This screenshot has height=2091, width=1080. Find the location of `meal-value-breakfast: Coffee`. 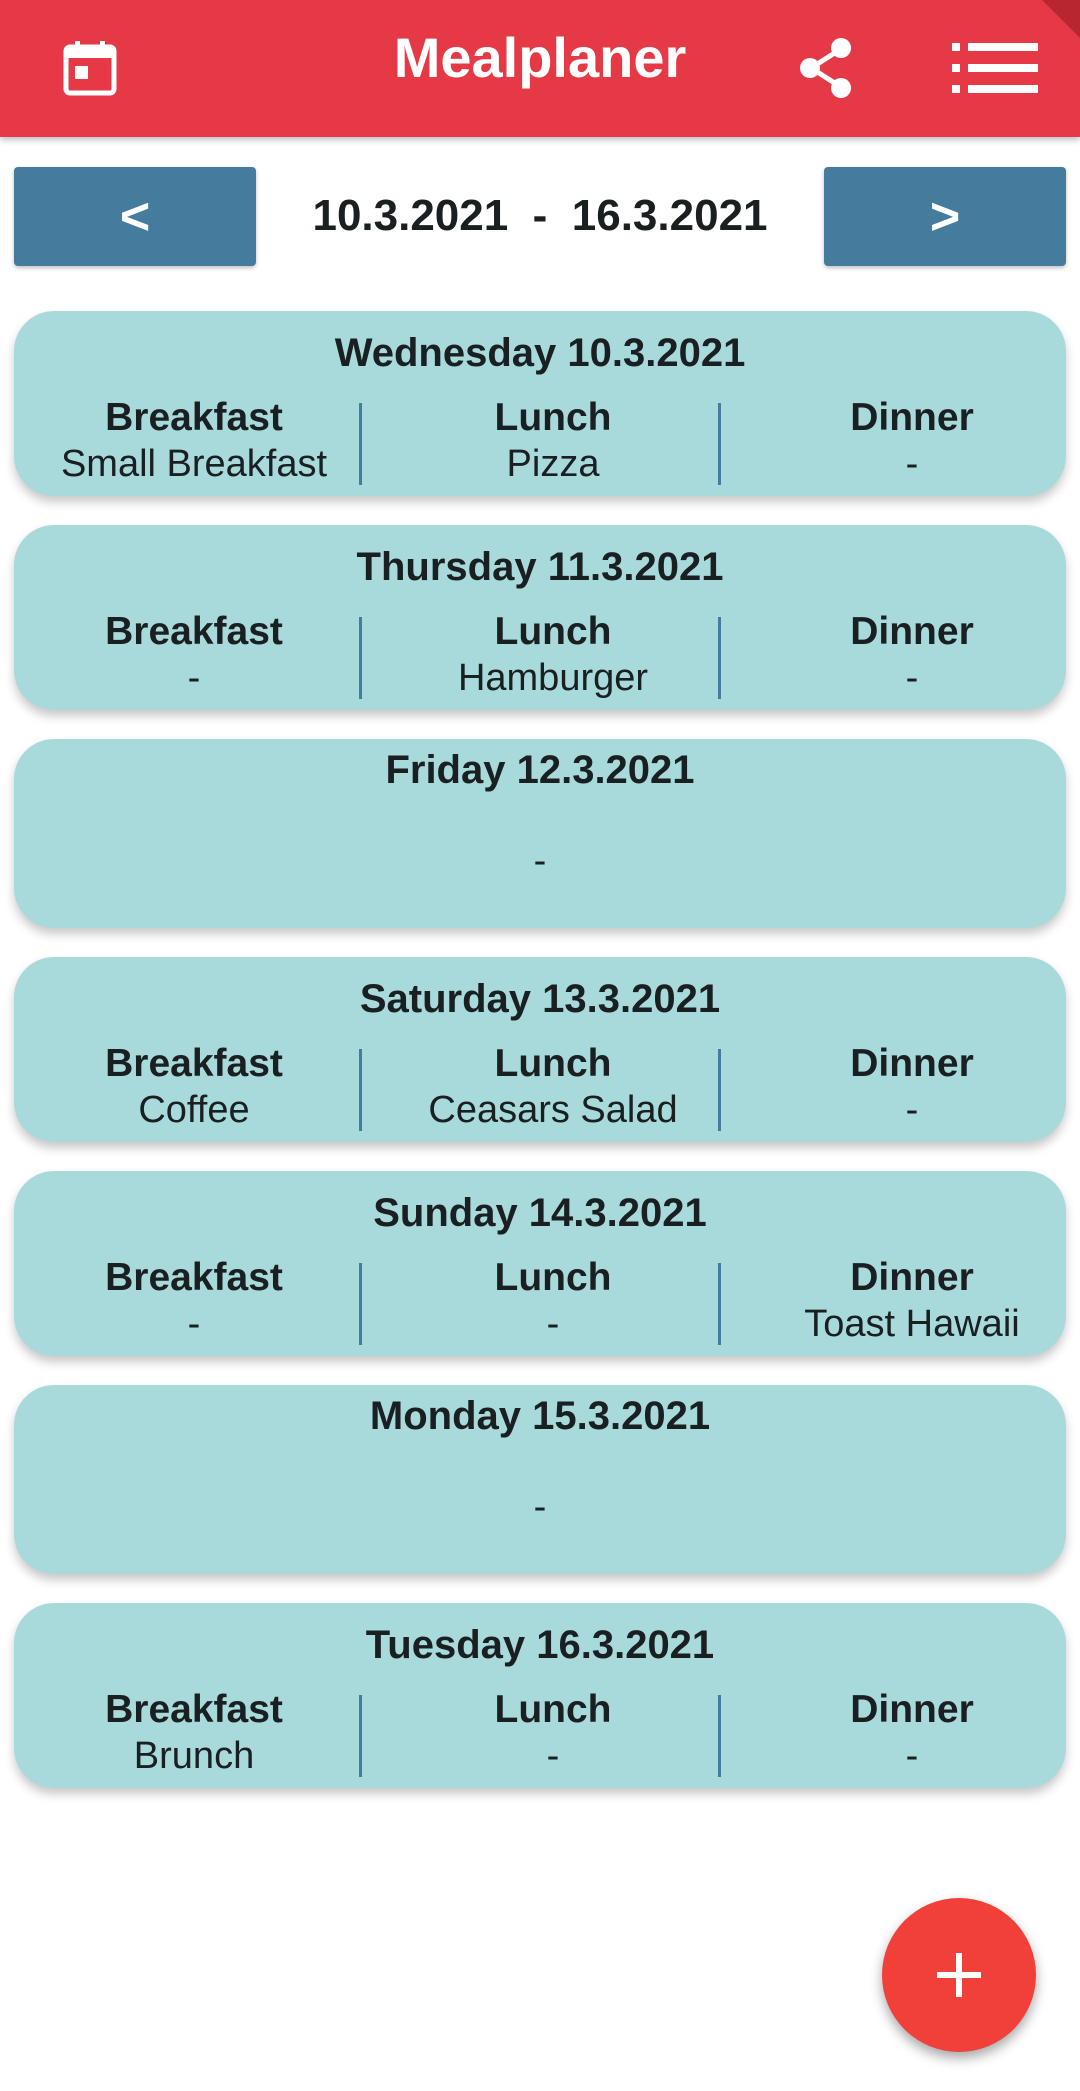

meal-value-breakfast: Coffee is located at coordinates (194, 1110).